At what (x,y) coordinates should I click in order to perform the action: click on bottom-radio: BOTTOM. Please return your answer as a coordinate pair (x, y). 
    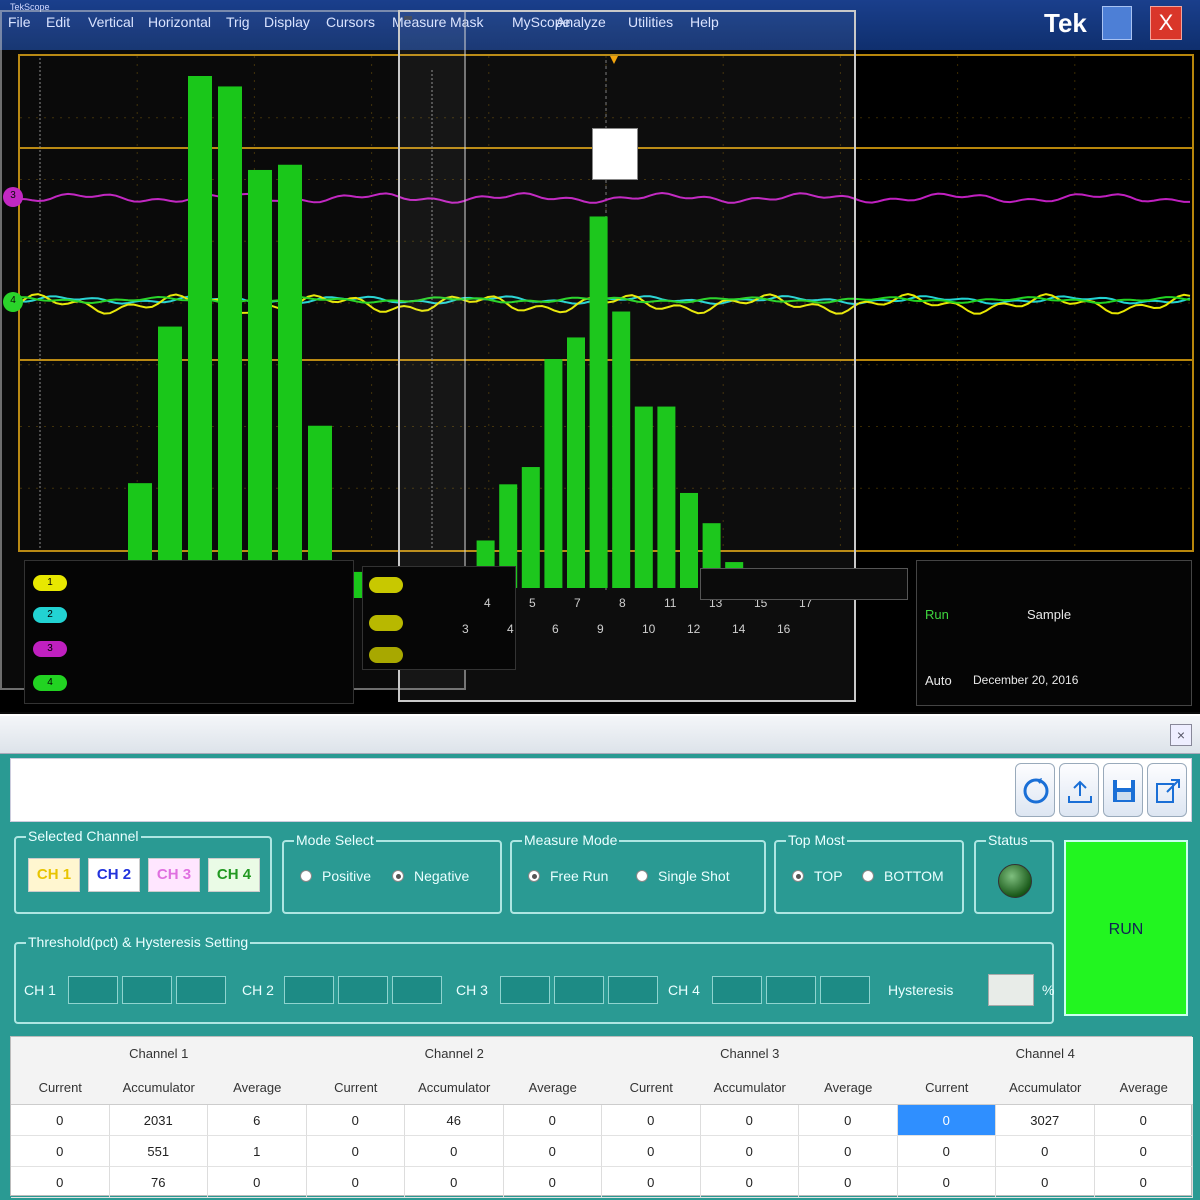
    Looking at the image, I should click on (903, 876).